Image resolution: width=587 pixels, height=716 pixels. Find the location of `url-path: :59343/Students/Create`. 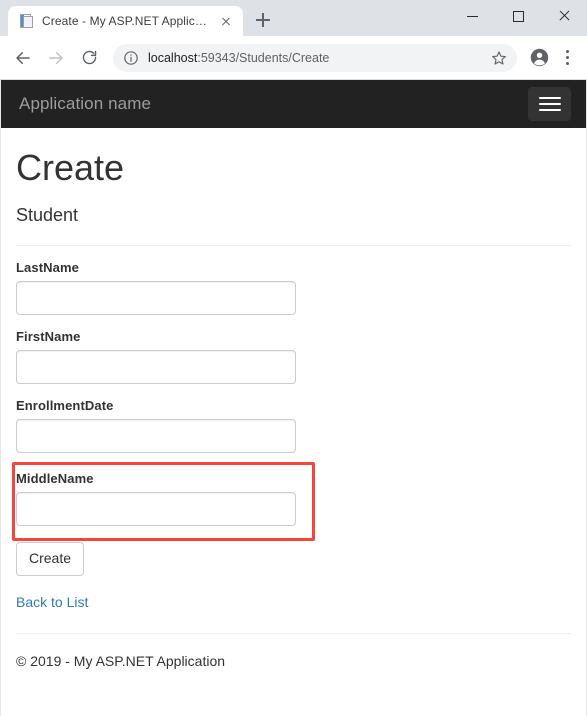

url-path: :59343/Students/Create is located at coordinates (263, 57).